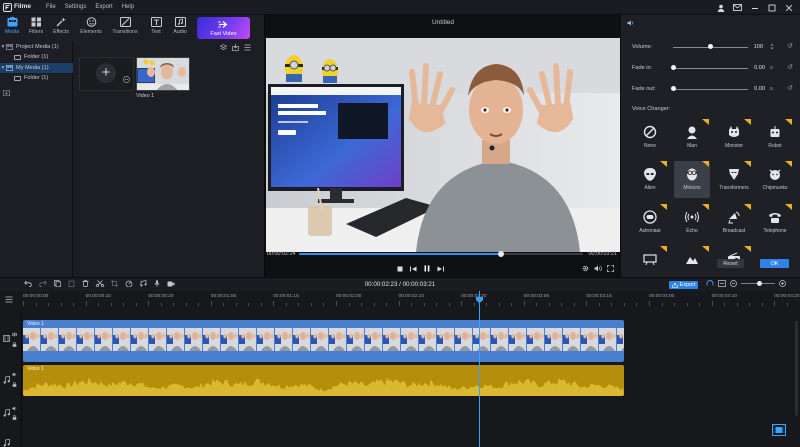 The width and height of the screenshot is (800, 447). I want to click on tab-effects: Effects, so click(61, 28).